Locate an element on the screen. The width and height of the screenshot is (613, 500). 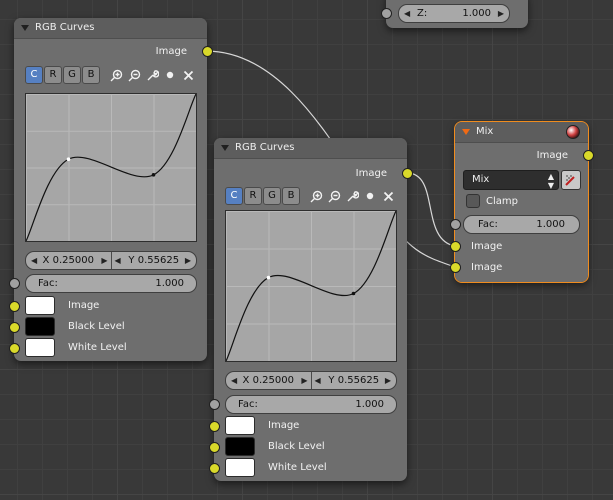
z-input-socket is located at coordinates (386, 13).